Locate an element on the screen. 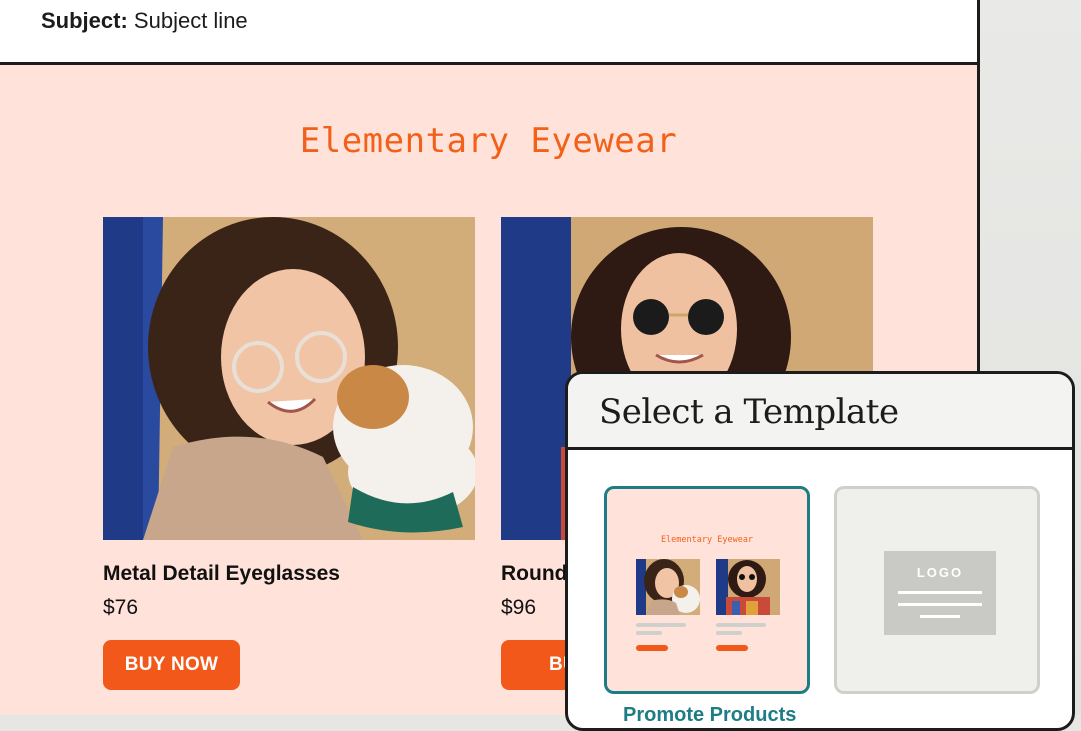 Image resolution: width=1081 pixels, height=731 pixels. logo-text: LOGO is located at coordinates (940, 572).